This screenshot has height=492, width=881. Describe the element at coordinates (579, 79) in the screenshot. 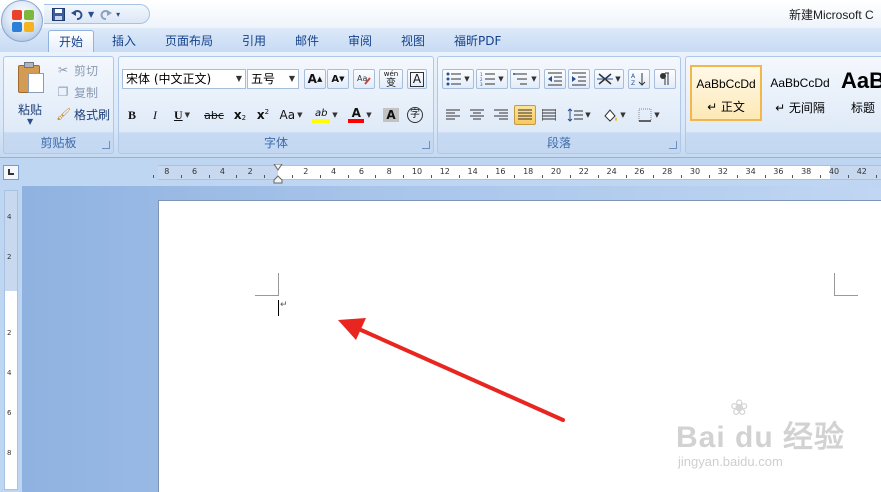

I see `increase-indent-icon` at that location.